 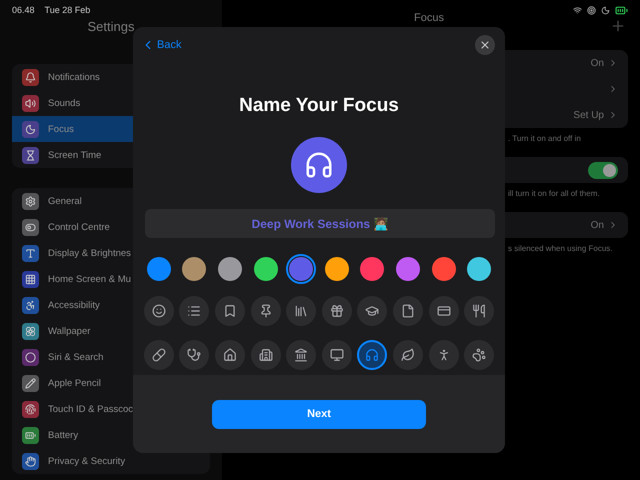 I want to click on gift-icon, so click(x=337, y=311).